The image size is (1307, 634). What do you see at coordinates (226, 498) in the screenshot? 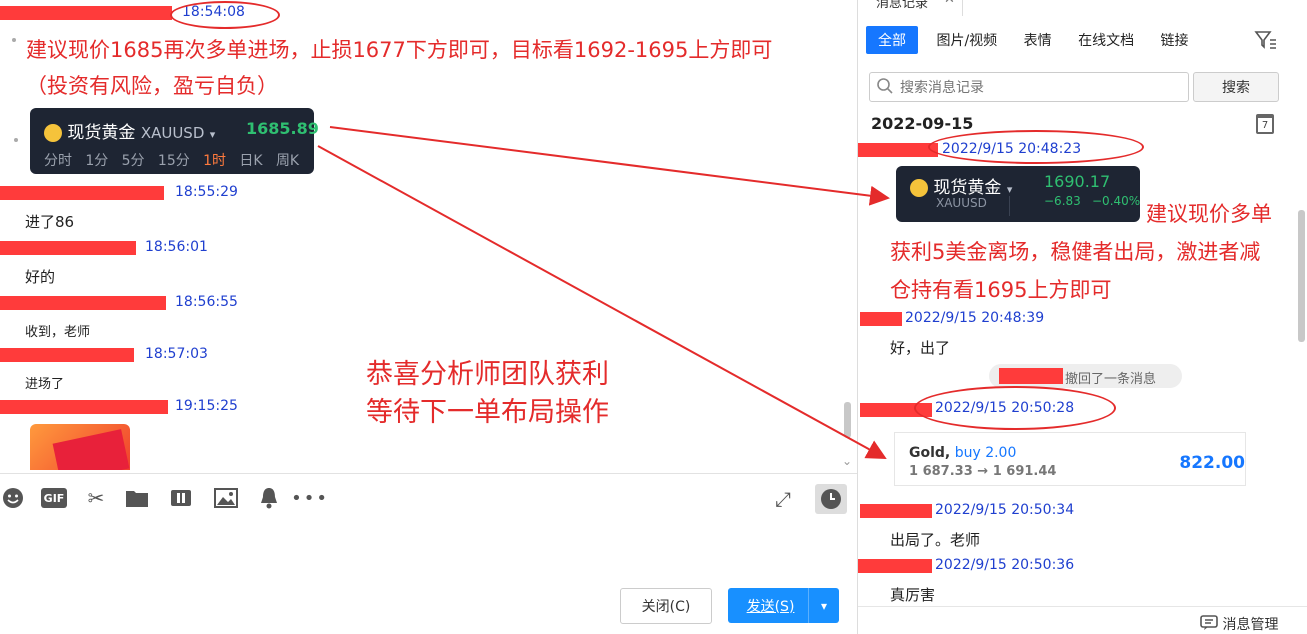
I see `image-icon` at bounding box center [226, 498].